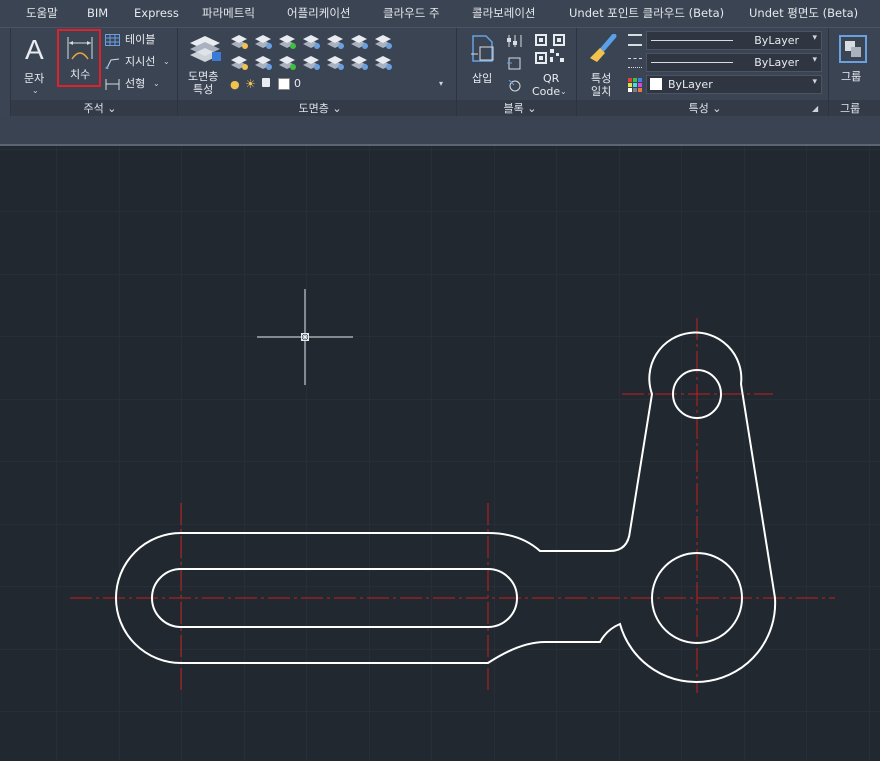 The width and height of the screenshot is (880, 761). What do you see at coordinates (601, 78) in the screenshot?
I see `match-label-1: 특성` at bounding box center [601, 78].